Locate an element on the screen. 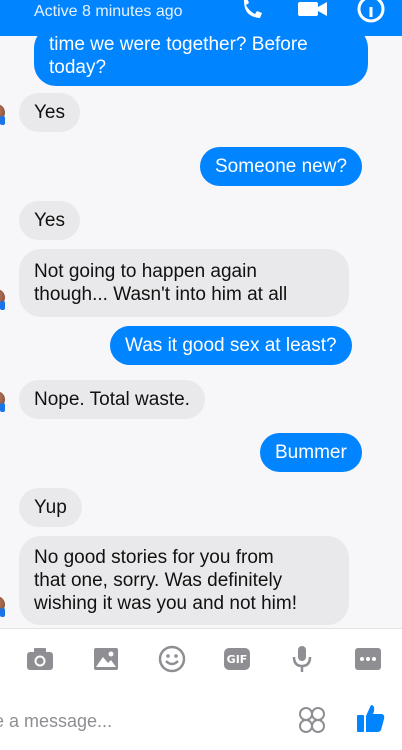  photo-gallery-icon is located at coordinates (106, 659).